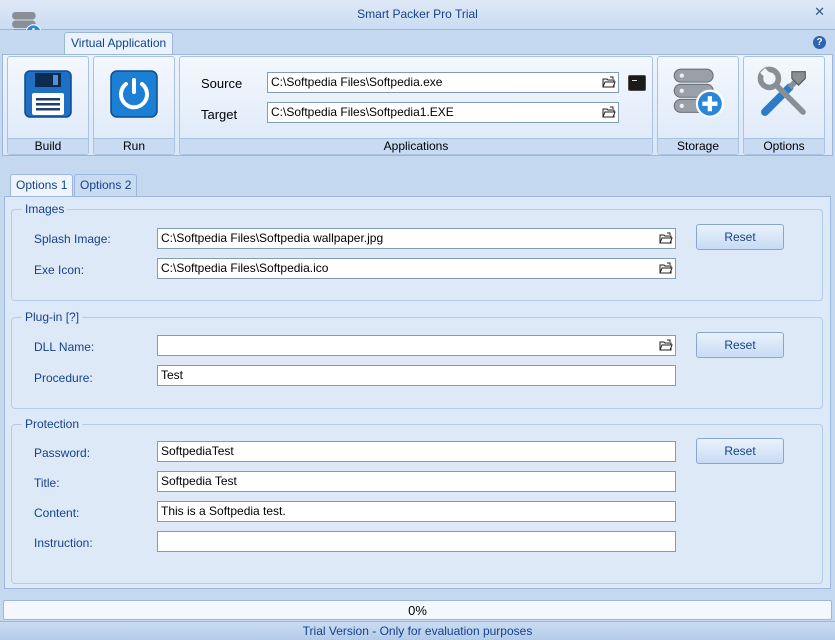  I want to click on window-title: Smart Packer Pro Trial, so click(417, 14).